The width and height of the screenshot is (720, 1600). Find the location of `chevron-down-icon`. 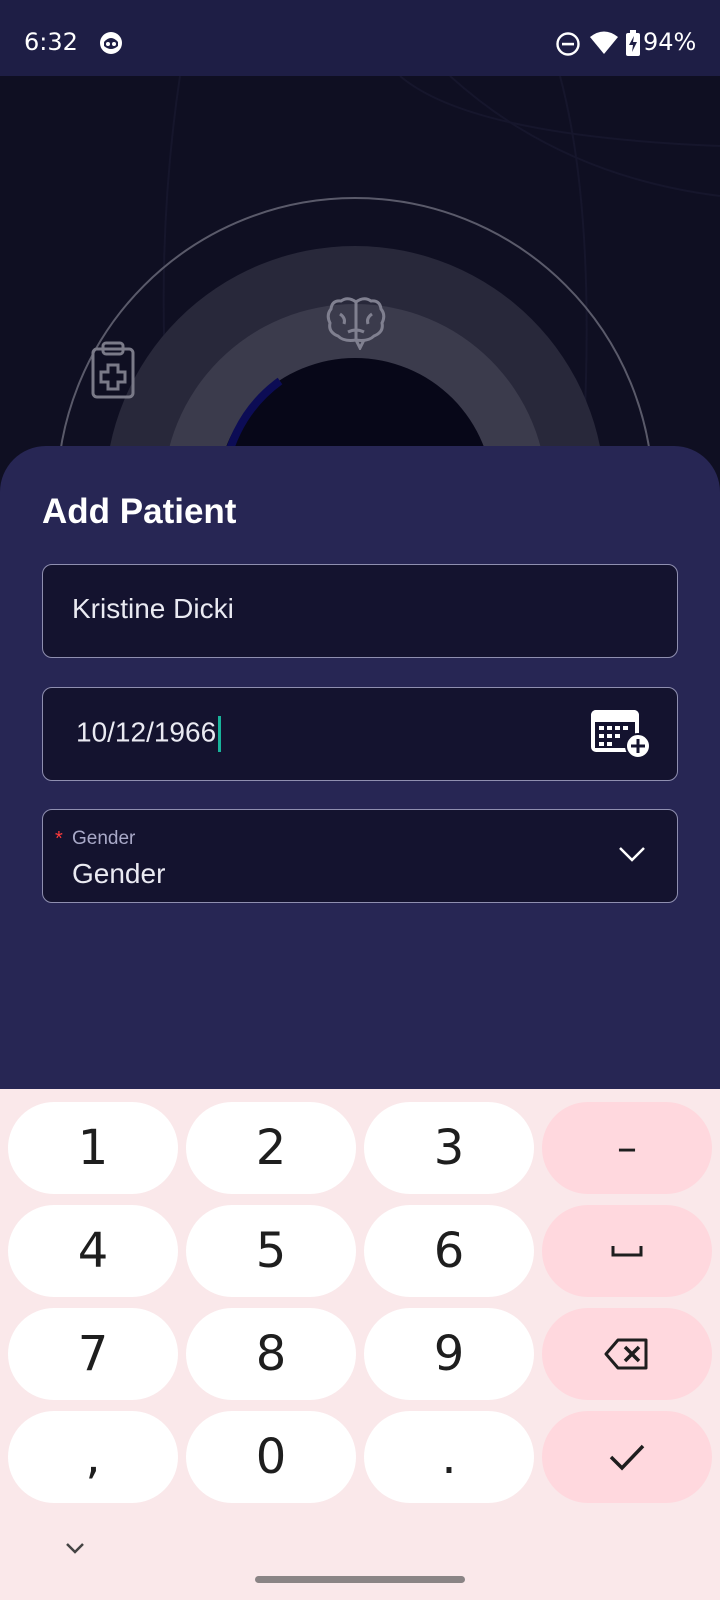

chevron-down-icon is located at coordinates (632, 854).